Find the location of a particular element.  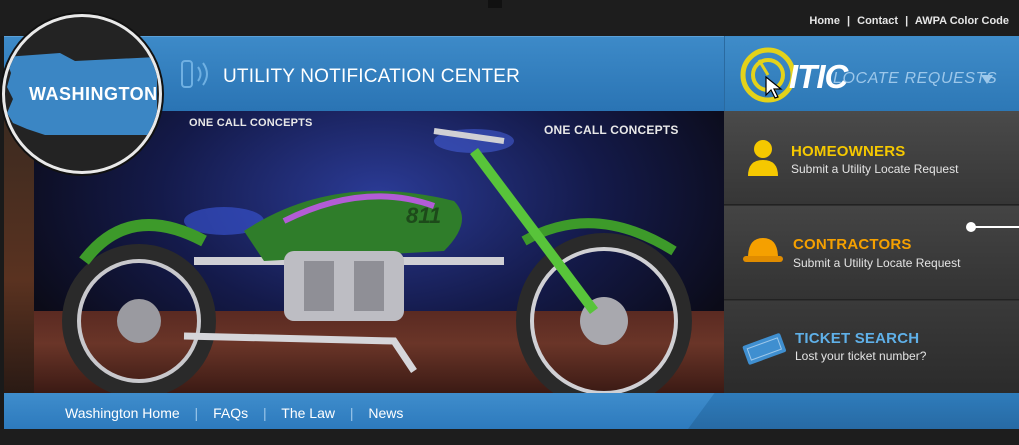

nav-item-the-law: The Law is located at coordinates (308, 413).